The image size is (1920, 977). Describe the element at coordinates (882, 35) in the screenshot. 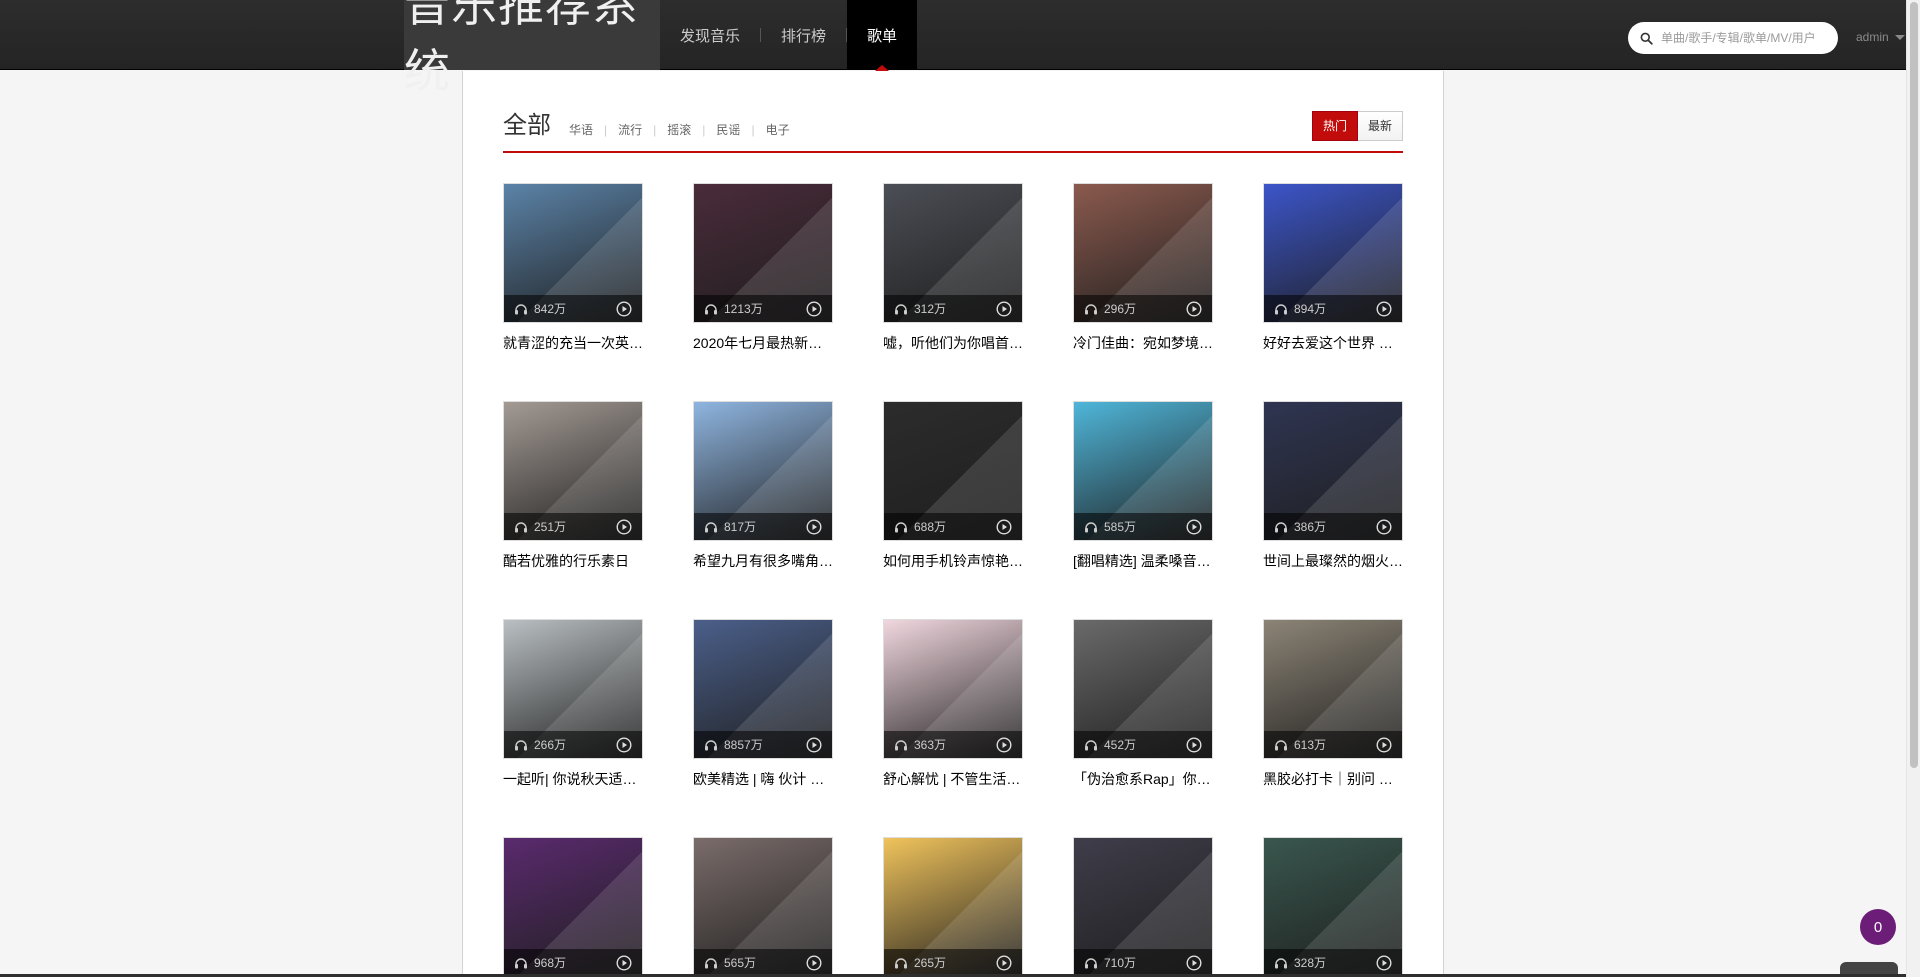

I see `nav-playlists: 歌单` at that location.